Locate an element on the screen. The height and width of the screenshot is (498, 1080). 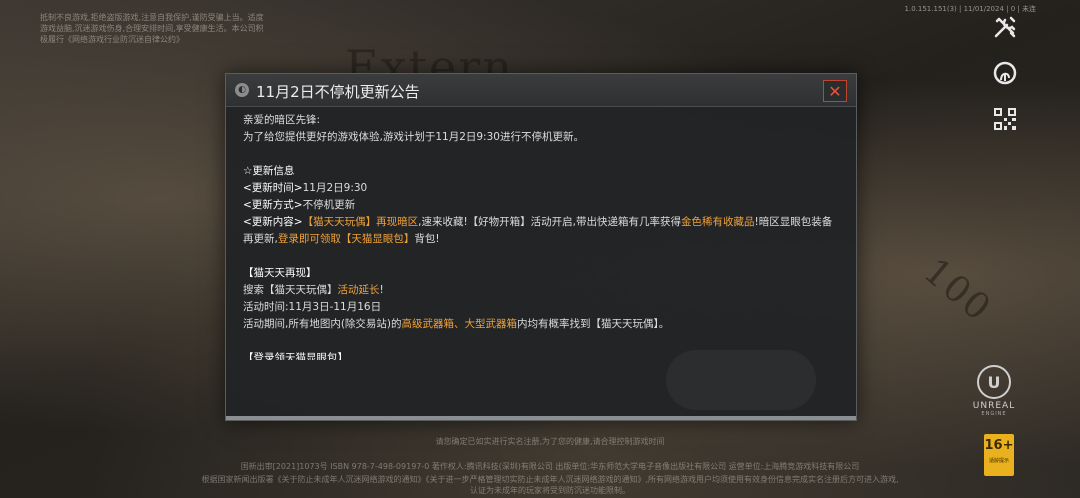
event-text-2: 内均有概率找到【猫天天玩偶】。 is located at coordinates (593, 324).